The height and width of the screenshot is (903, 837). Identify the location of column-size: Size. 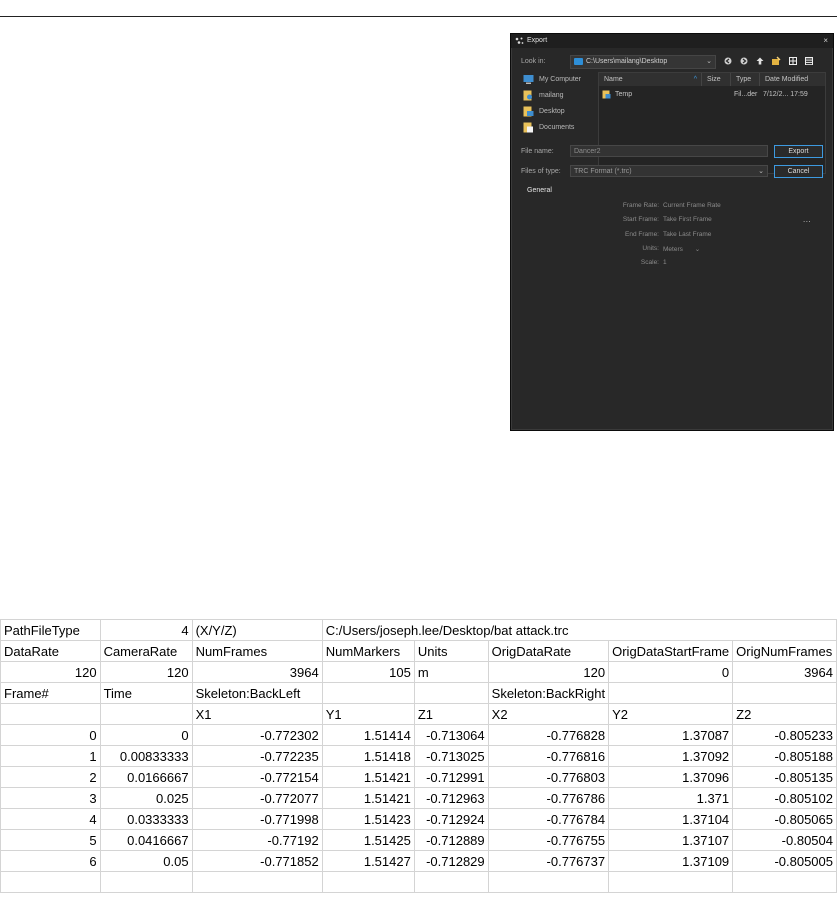
(716, 79).